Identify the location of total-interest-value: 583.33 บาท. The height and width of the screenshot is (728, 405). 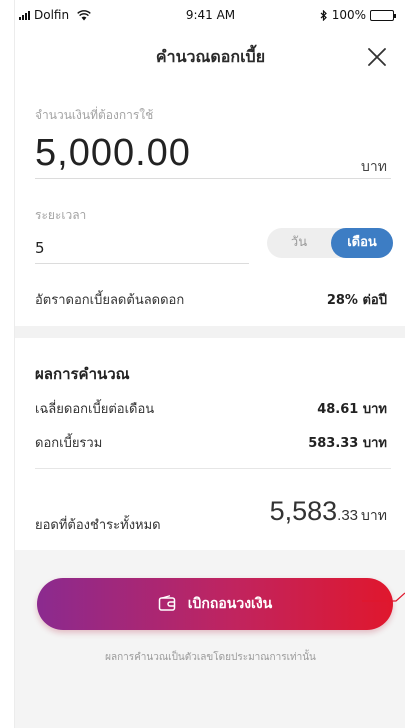
(347, 443).